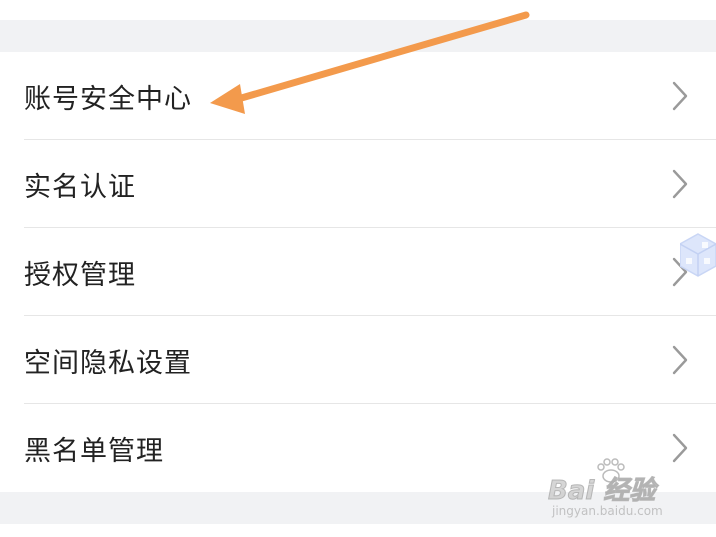 This screenshot has width=716, height=537. Describe the element at coordinates (108, 363) in the screenshot. I see `settings-item-label: 空间隐私设置` at that location.